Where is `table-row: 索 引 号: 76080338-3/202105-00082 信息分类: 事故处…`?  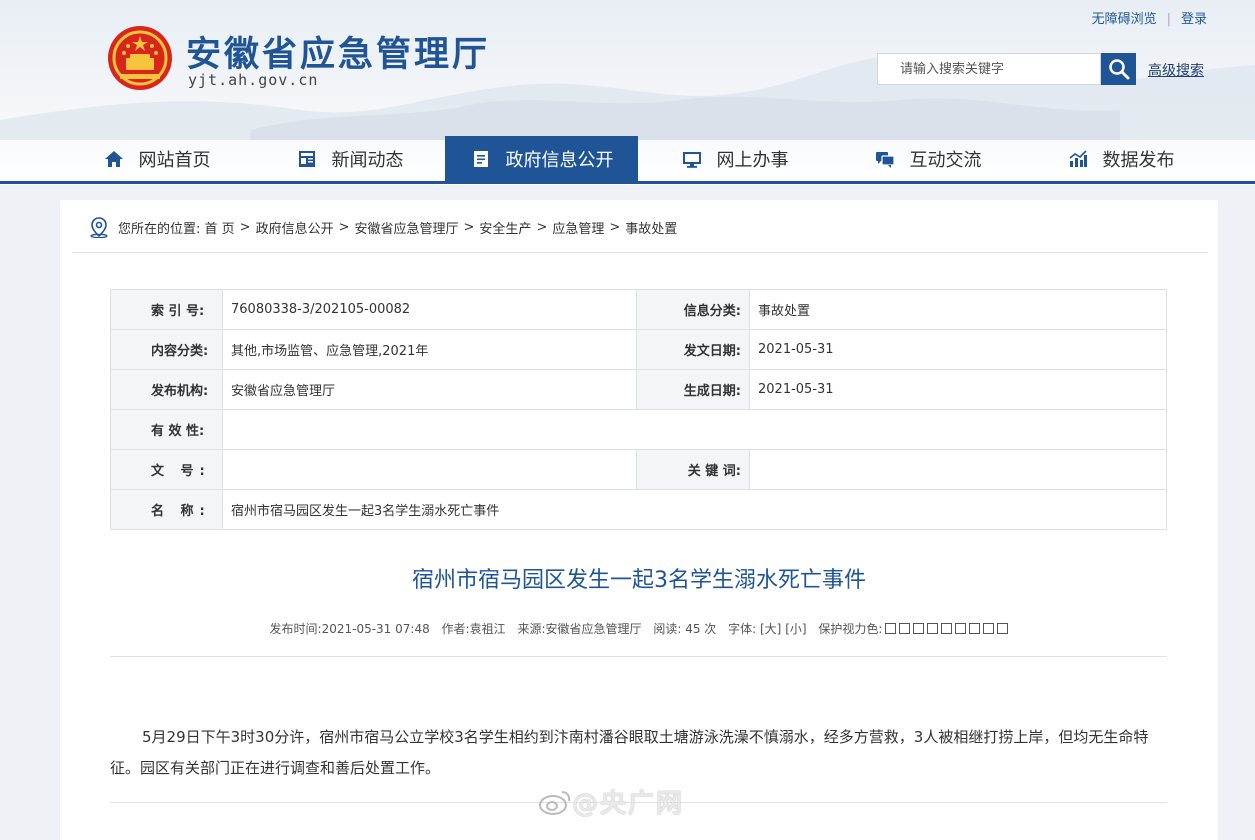 table-row: 索 引 号: 76080338-3/202105-00082 信息分类: 事故处… is located at coordinates (638, 309).